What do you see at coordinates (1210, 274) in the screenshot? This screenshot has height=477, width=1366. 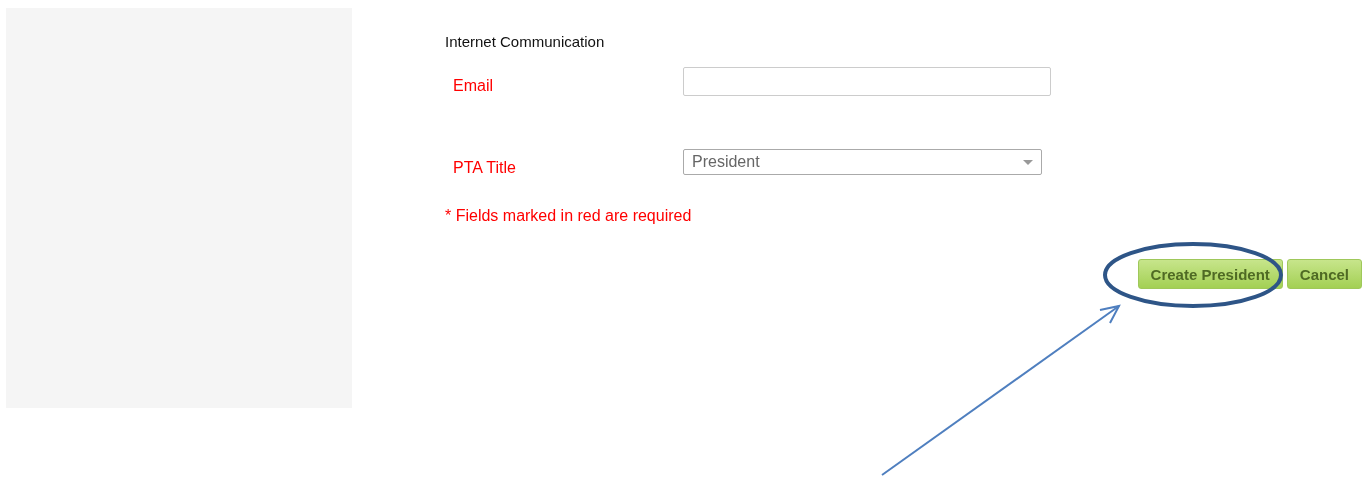 I see `create-button: Create President` at bounding box center [1210, 274].